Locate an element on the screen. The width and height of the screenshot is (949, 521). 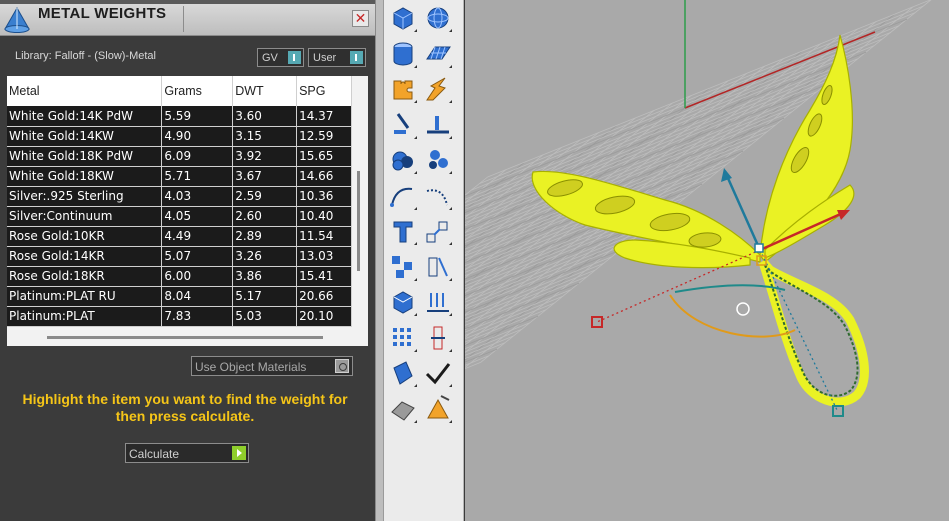
gumball-tool-button is located at coordinates (438, 338).